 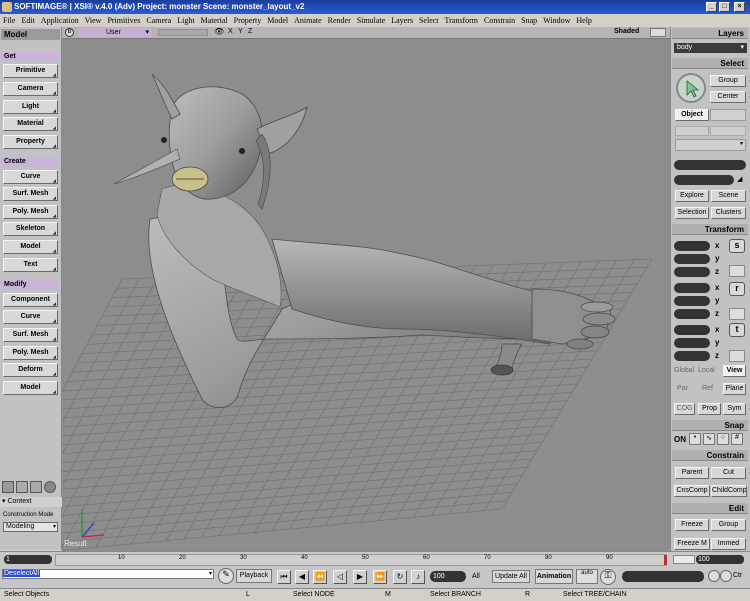 I want to click on prev-frame-icon: ⏪, so click(x=320, y=577).